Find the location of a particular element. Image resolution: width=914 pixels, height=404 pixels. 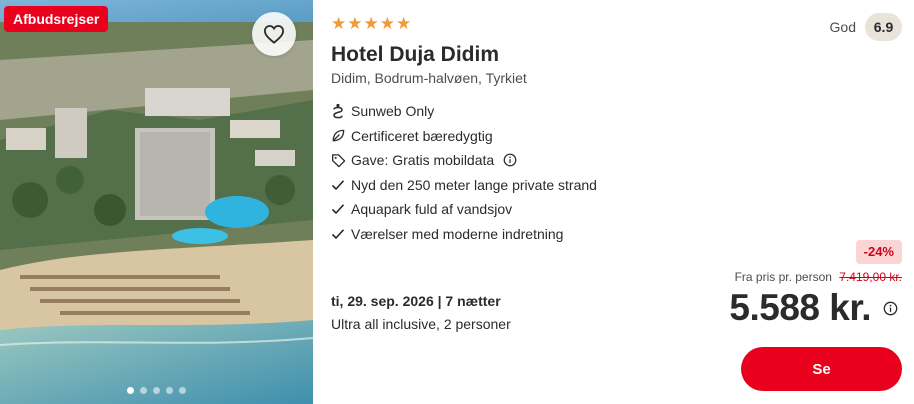

rating-label: God is located at coordinates (842, 27).